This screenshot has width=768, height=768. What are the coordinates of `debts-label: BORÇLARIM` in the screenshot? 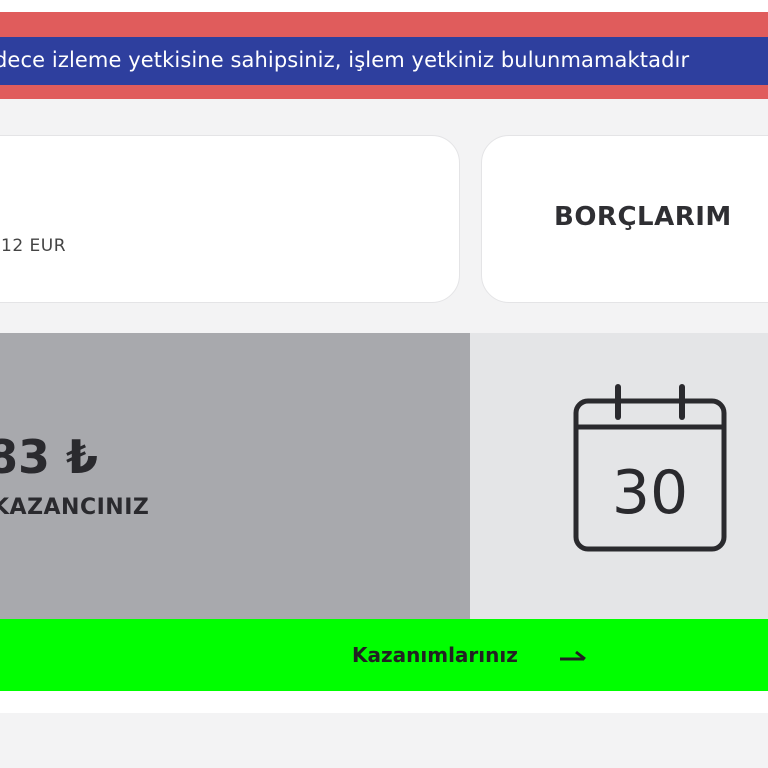 It's located at (643, 217).